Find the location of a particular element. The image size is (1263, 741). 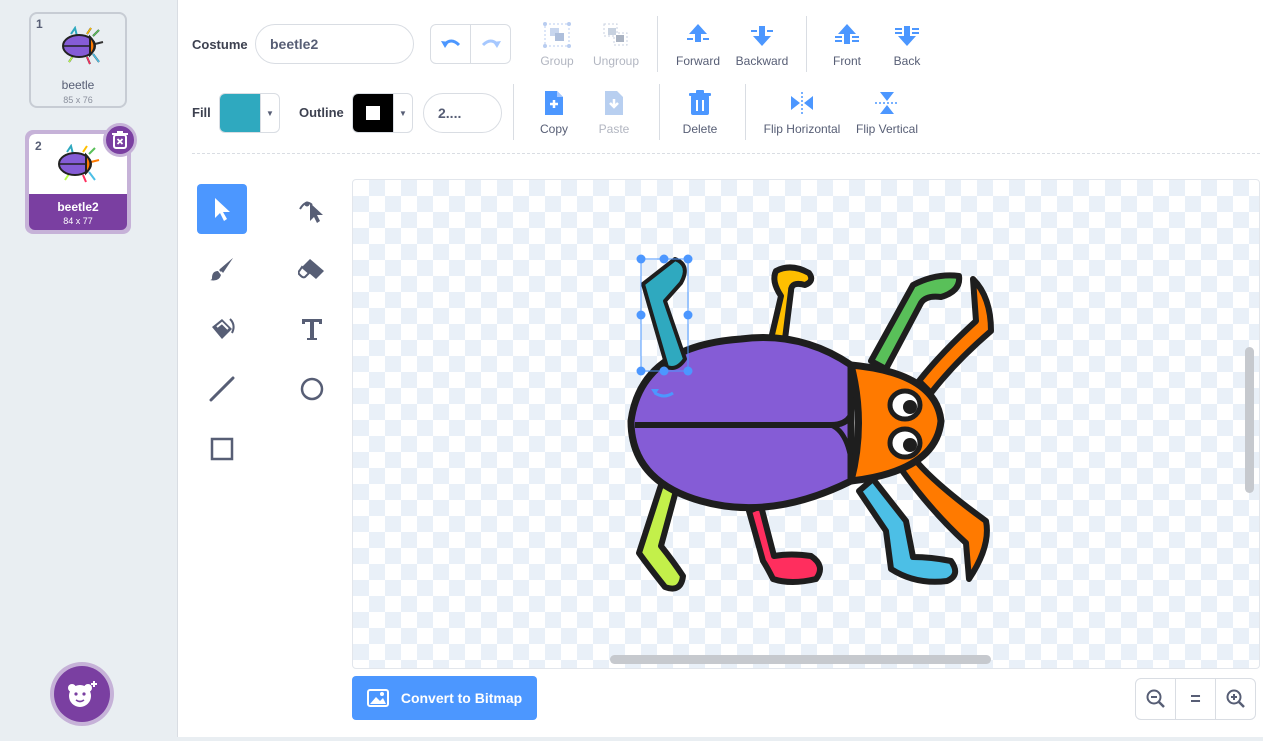

paint-bucket-icon is located at coordinates (223, 328).